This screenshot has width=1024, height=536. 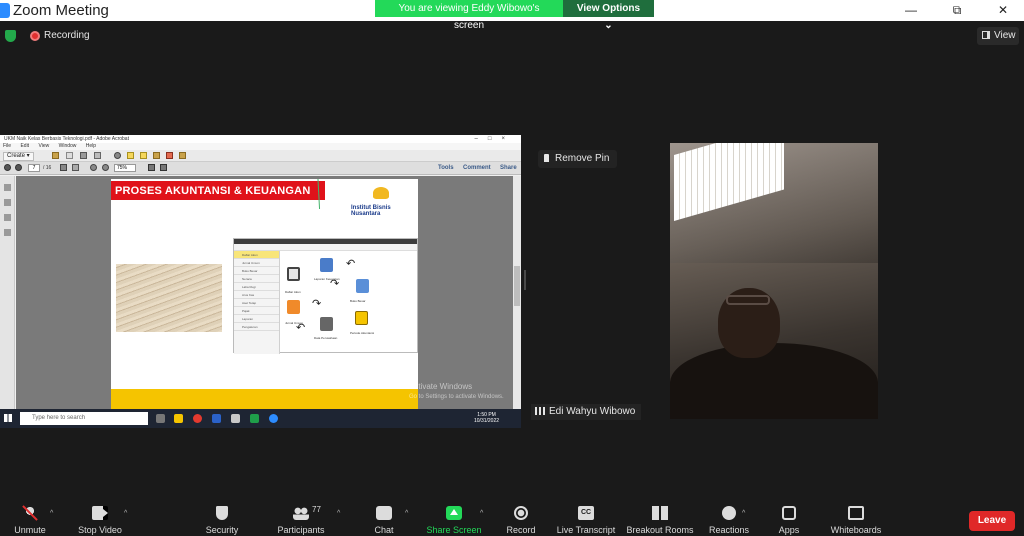 I want to click on muted-mic-icon, so click(x=30, y=513).